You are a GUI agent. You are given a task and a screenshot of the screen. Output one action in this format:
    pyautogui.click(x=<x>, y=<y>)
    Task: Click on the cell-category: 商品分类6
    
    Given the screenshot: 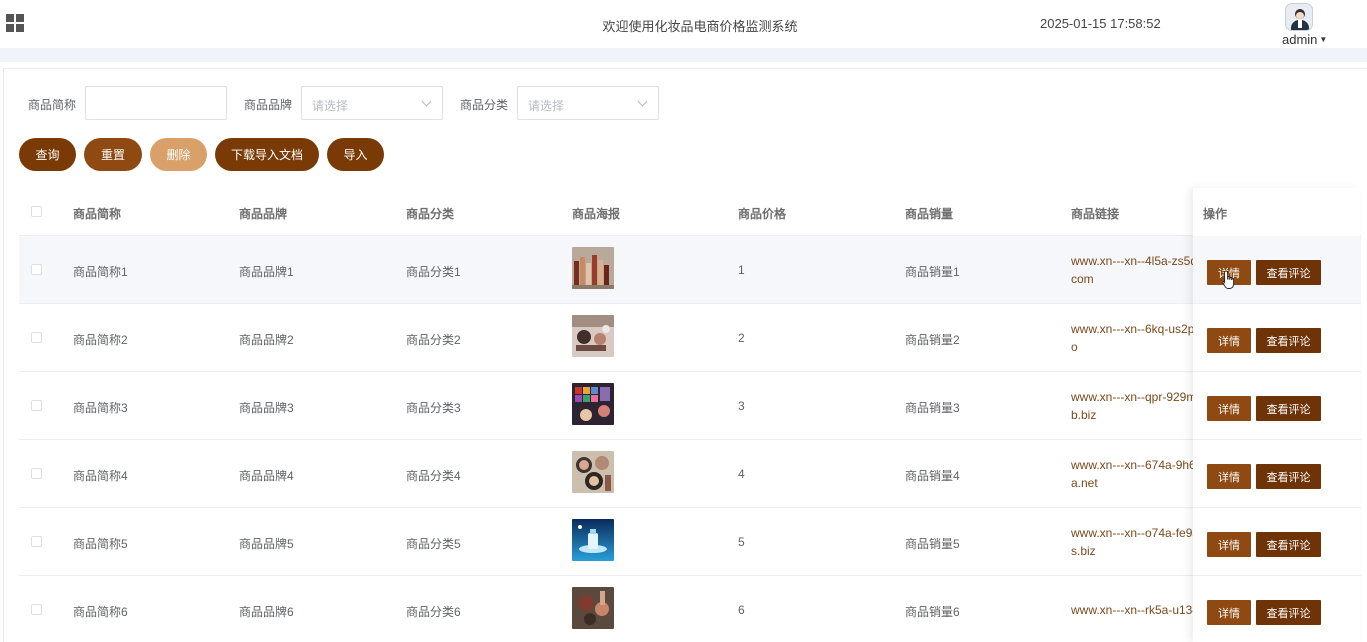 What is the action you would take?
    pyautogui.click(x=433, y=612)
    